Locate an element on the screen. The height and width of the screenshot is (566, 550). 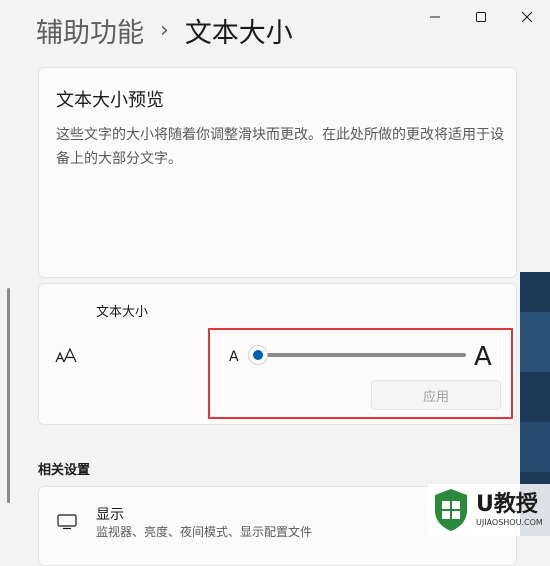
display-title: 显示 is located at coordinates (110, 515).